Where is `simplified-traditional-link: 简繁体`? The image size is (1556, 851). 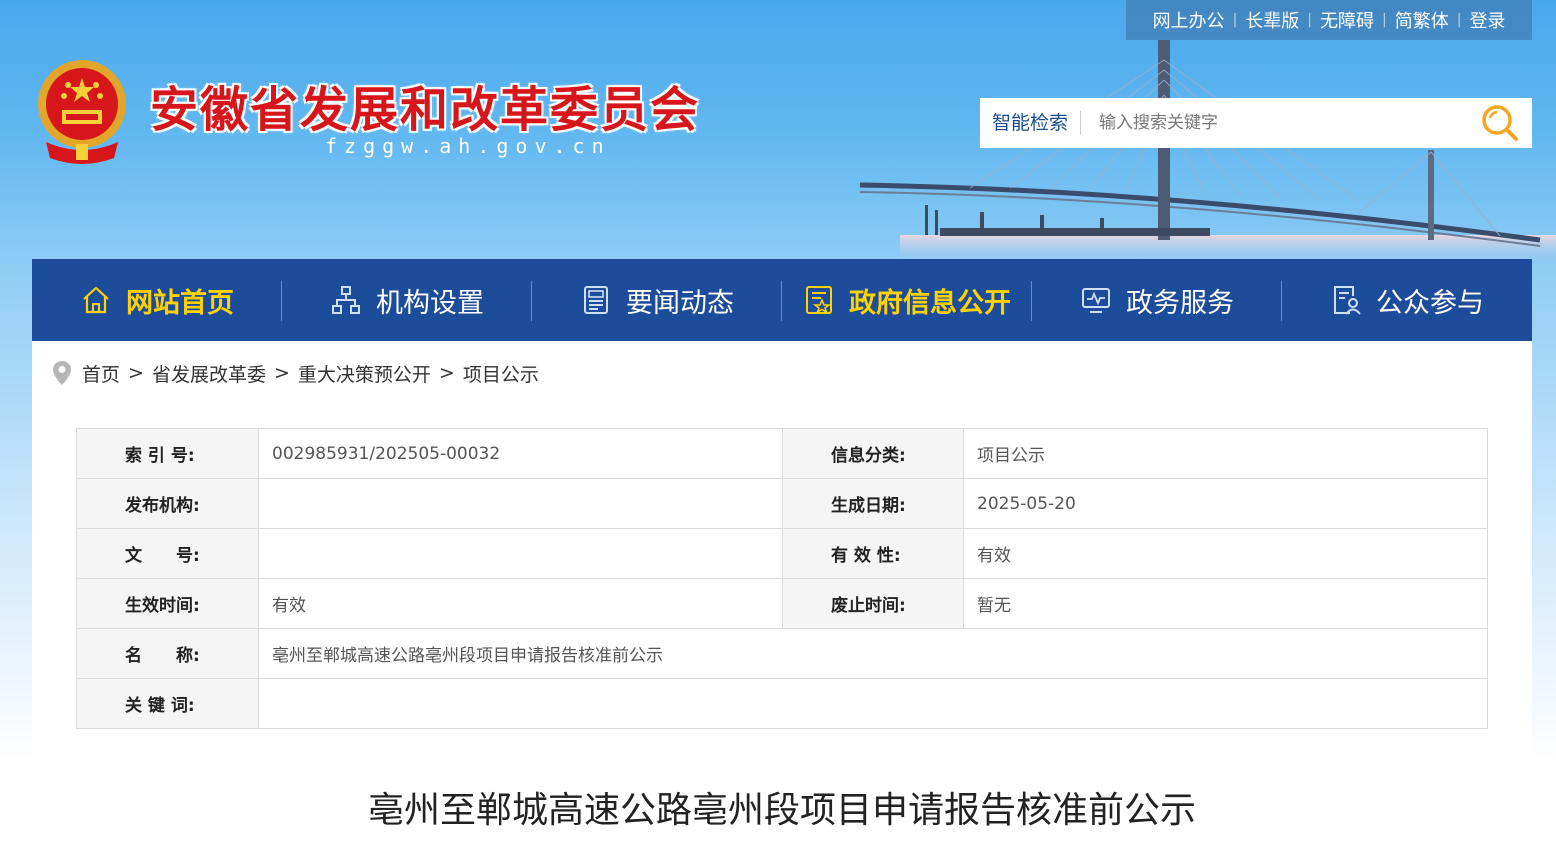
simplified-traditional-link: 简繁体 is located at coordinates (1422, 20).